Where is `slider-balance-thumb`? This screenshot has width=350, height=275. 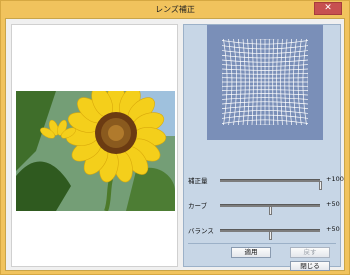 slider-balance-thumb is located at coordinates (270, 235).